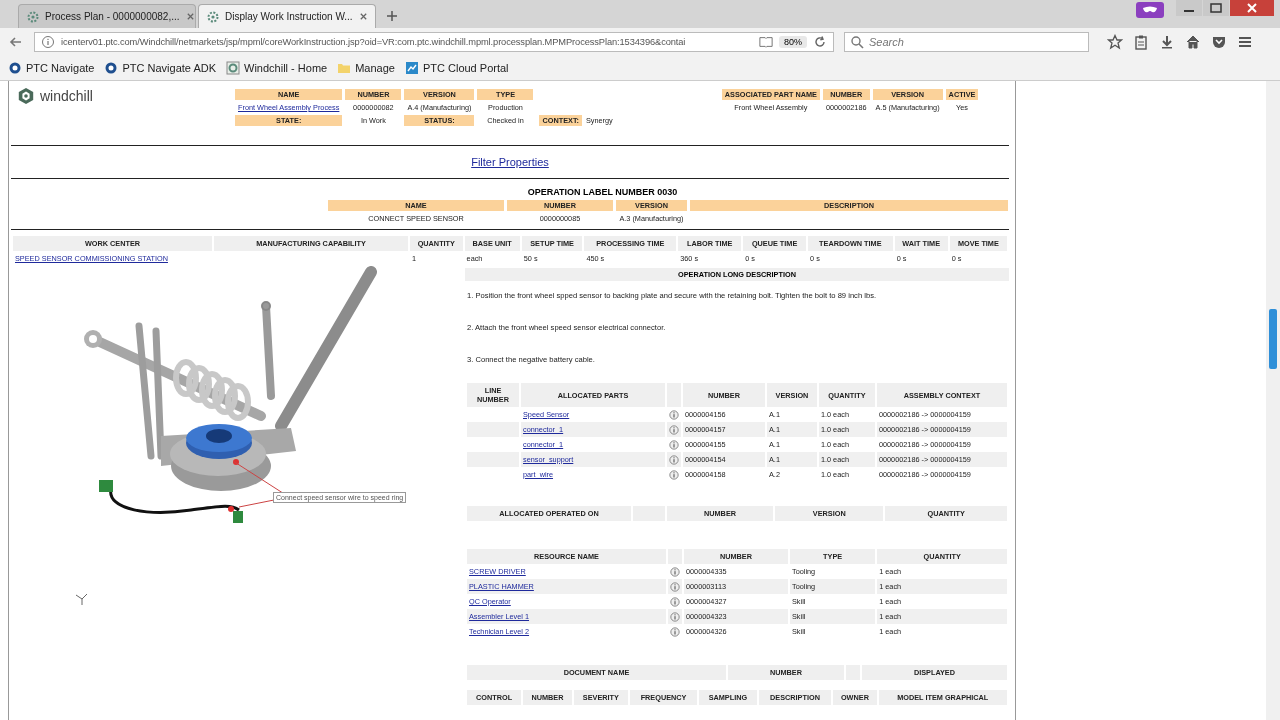 This screenshot has height=720, width=1280. What do you see at coordinates (602, 192) in the screenshot?
I see `operation-title: OPERATION LABEL NUMBER 0030` at bounding box center [602, 192].